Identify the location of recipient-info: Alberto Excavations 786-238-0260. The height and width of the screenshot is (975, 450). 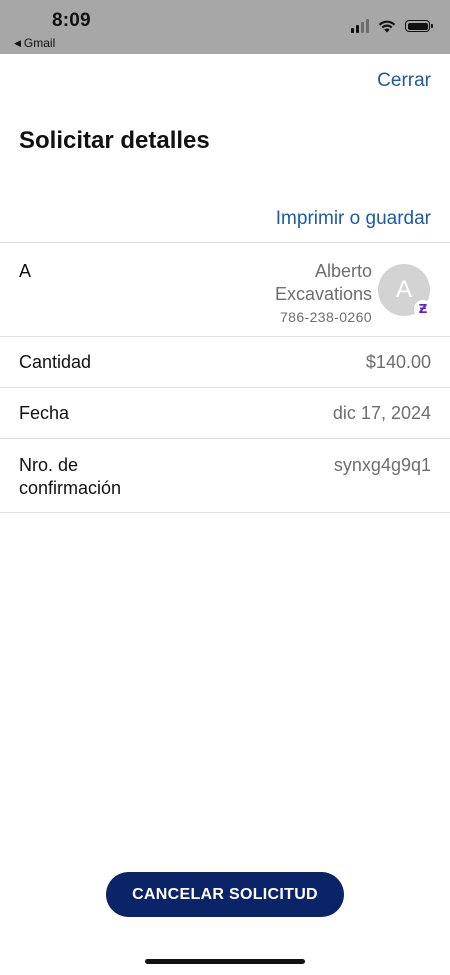
(302, 292).